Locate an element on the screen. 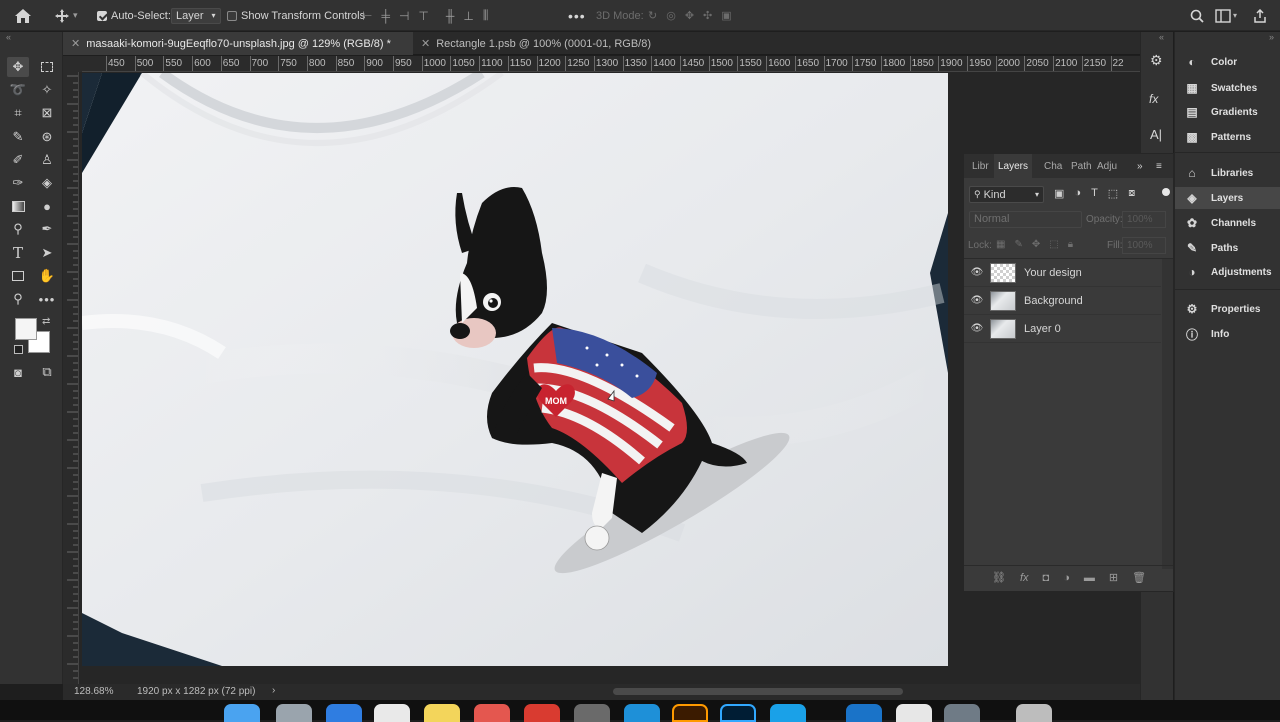  3d-rotate-icon: ↻ is located at coordinates (652, 15).